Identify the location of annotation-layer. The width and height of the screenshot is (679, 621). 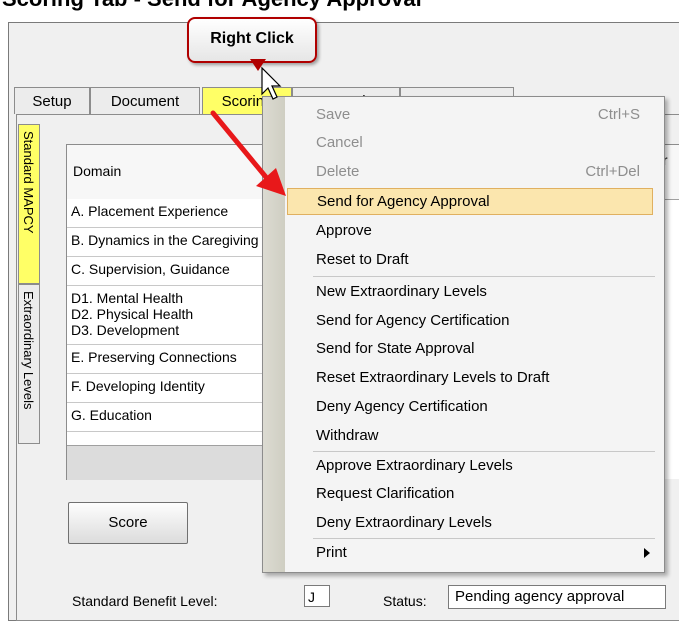
(248, 131).